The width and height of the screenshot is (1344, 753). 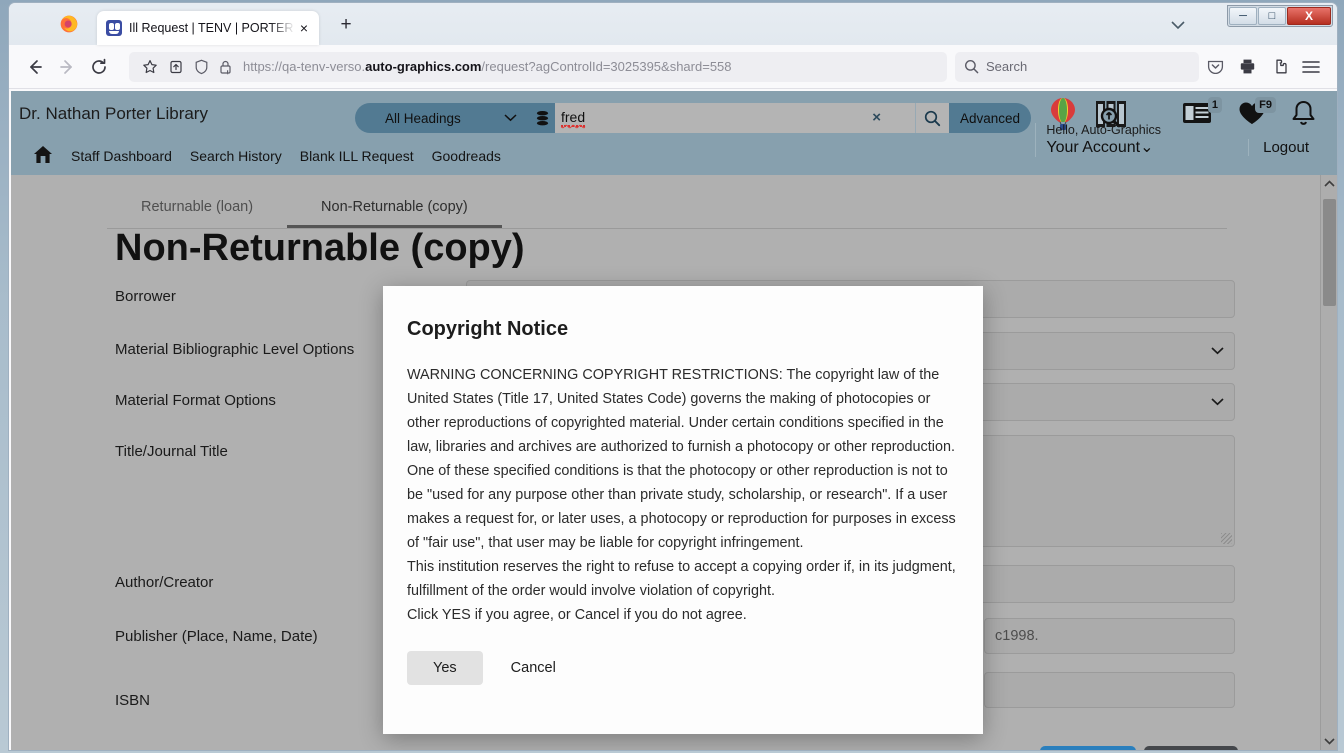 I want to click on tab-non-returnable-copy: Non-Returnable (copy), so click(x=394, y=208).